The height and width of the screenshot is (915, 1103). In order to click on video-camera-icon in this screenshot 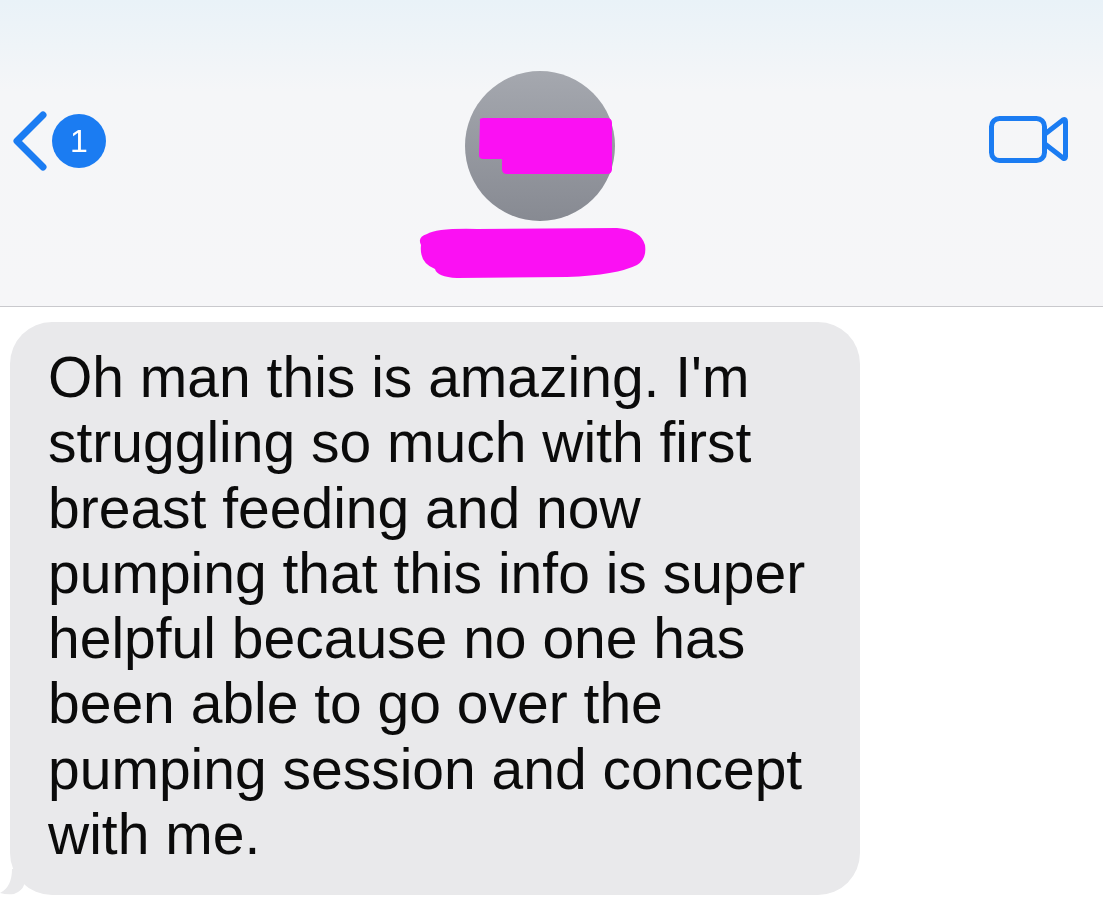, I will do `click(1028, 139)`.